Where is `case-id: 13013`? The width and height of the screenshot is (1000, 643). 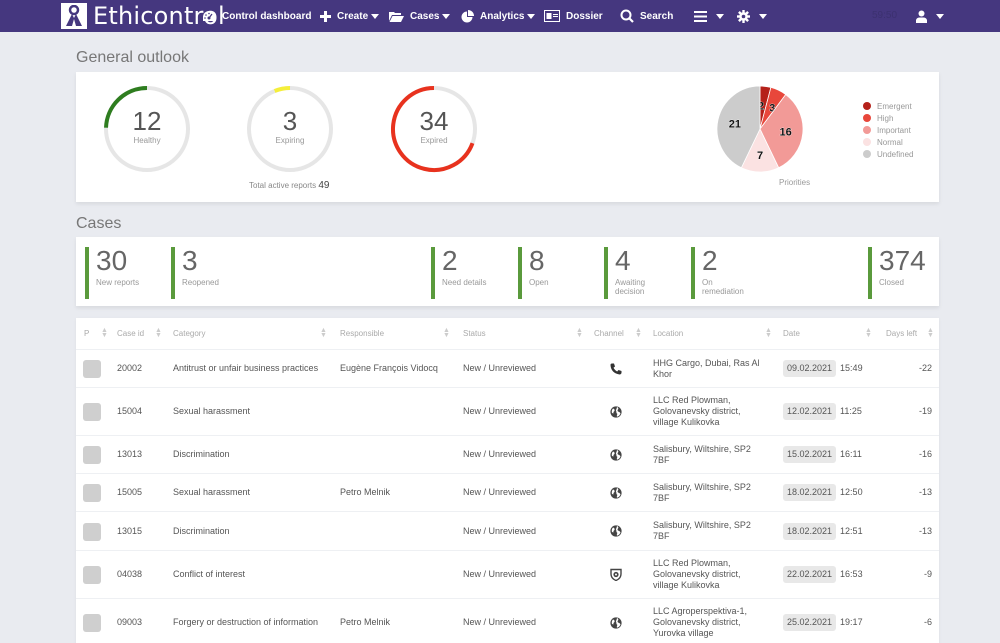 case-id: 13013 is located at coordinates (129, 454).